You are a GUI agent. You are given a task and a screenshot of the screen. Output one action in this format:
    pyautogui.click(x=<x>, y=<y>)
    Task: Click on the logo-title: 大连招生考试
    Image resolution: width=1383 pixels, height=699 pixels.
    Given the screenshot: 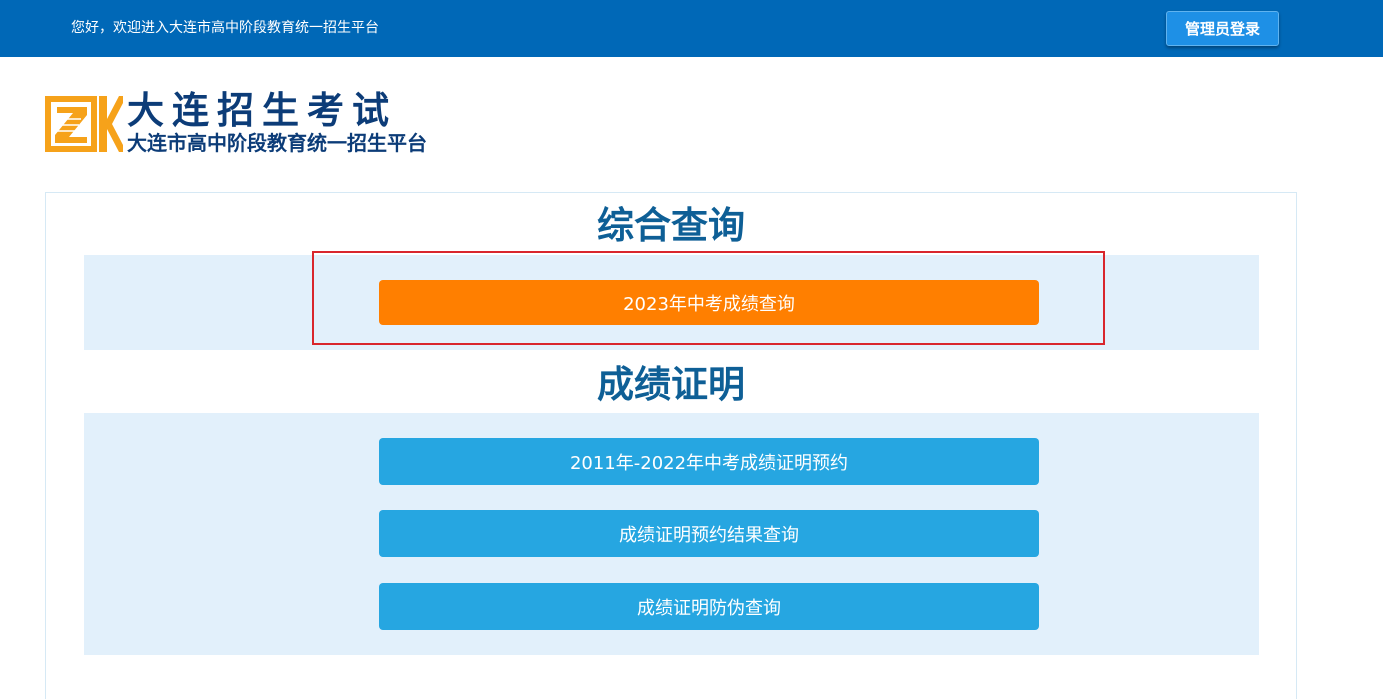 What is the action you would take?
    pyautogui.click(x=262, y=110)
    